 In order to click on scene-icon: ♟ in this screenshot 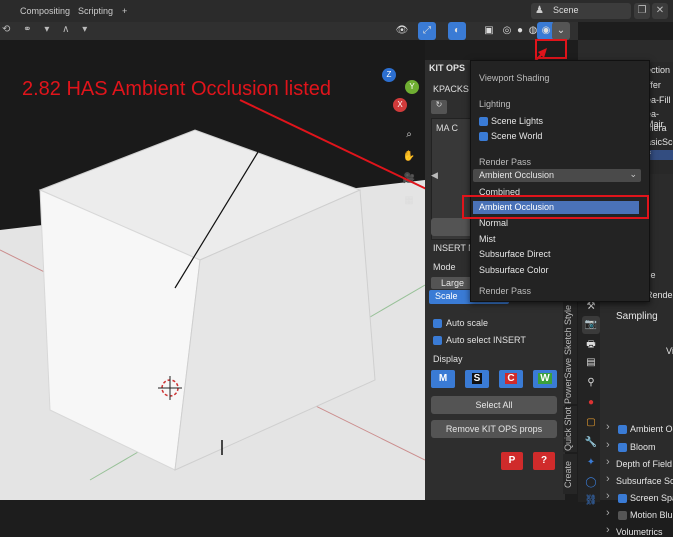, I will do `click(539, 10)`.